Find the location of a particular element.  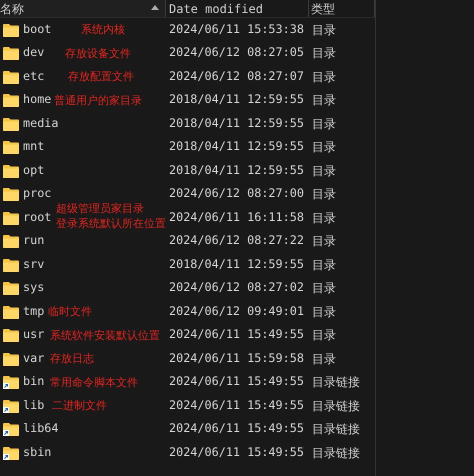

file-name: var is located at coordinates (33, 359).